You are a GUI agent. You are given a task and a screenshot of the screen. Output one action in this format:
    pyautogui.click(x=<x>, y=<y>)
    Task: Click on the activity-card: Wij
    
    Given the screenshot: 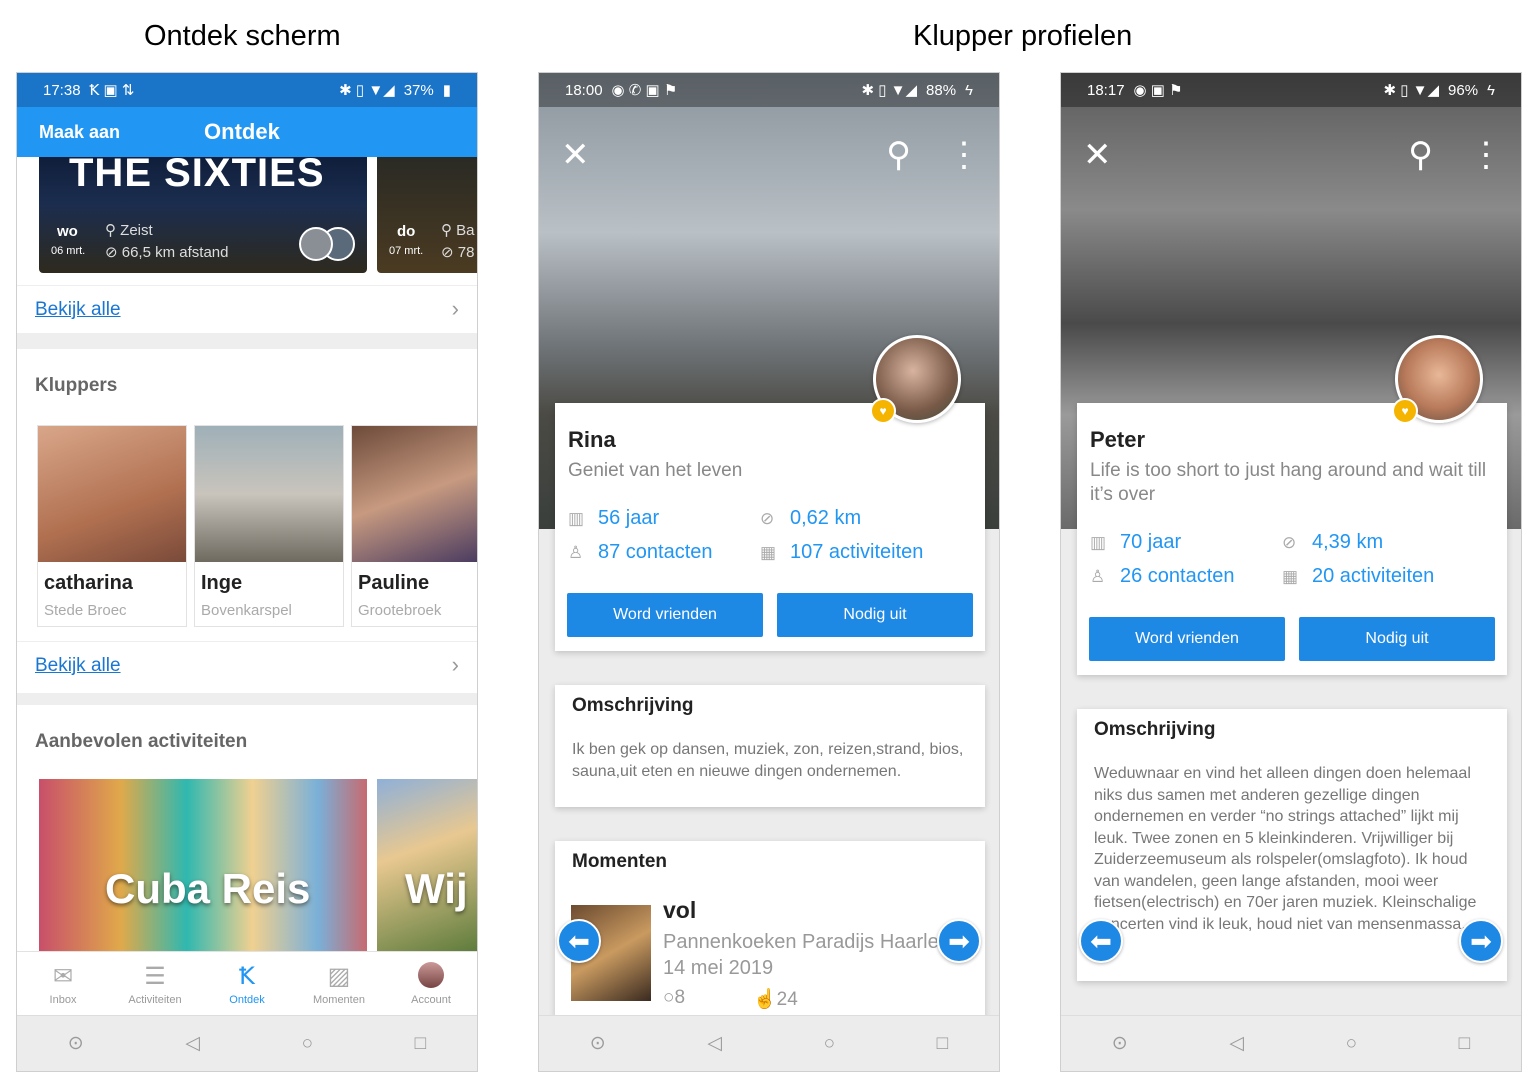 What is the action you would take?
    pyautogui.click(x=427, y=865)
    